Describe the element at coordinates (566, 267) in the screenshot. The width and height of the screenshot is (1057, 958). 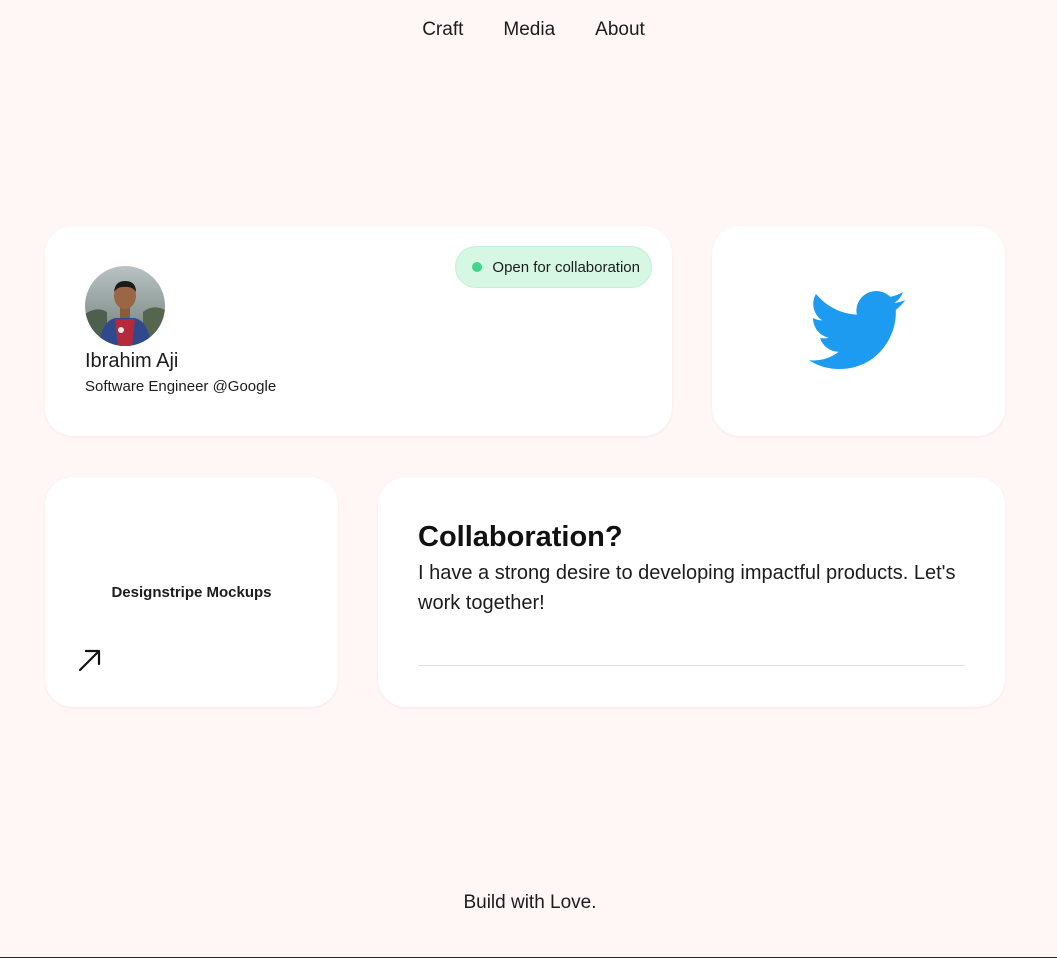
I see `status-badge-label: Open for collaboration` at that location.